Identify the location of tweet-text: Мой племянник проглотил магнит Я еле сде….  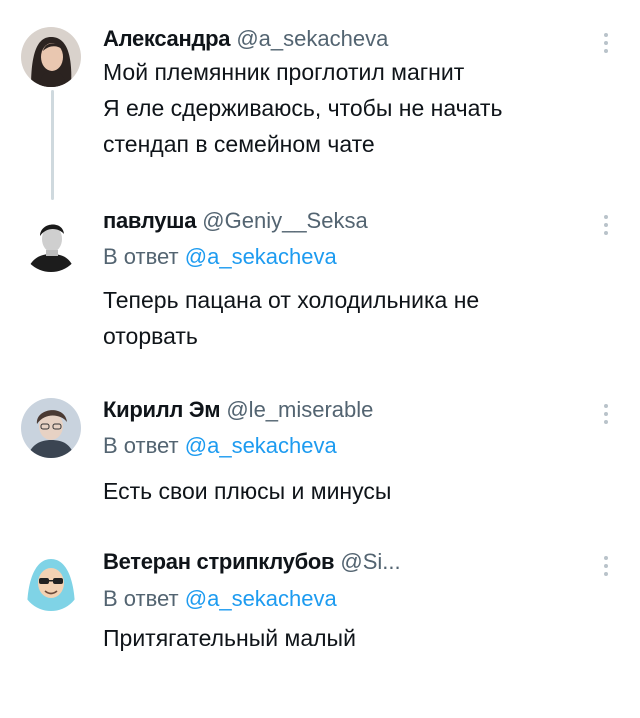
(302, 108).